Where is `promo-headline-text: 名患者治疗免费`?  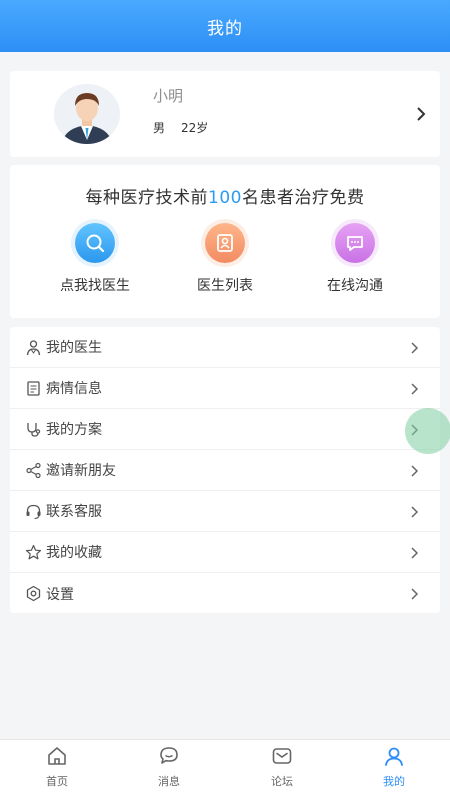 promo-headline-text: 名患者治疗免费 is located at coordinates (303, 198).